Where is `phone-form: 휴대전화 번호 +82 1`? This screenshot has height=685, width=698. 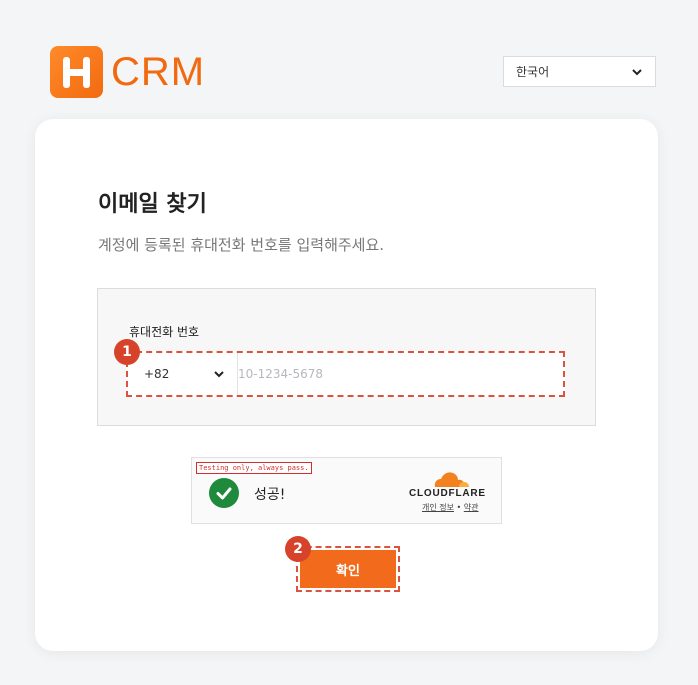
phone-form: 휴대전화 번호 +82 1 is located at coordinates (346, 357).